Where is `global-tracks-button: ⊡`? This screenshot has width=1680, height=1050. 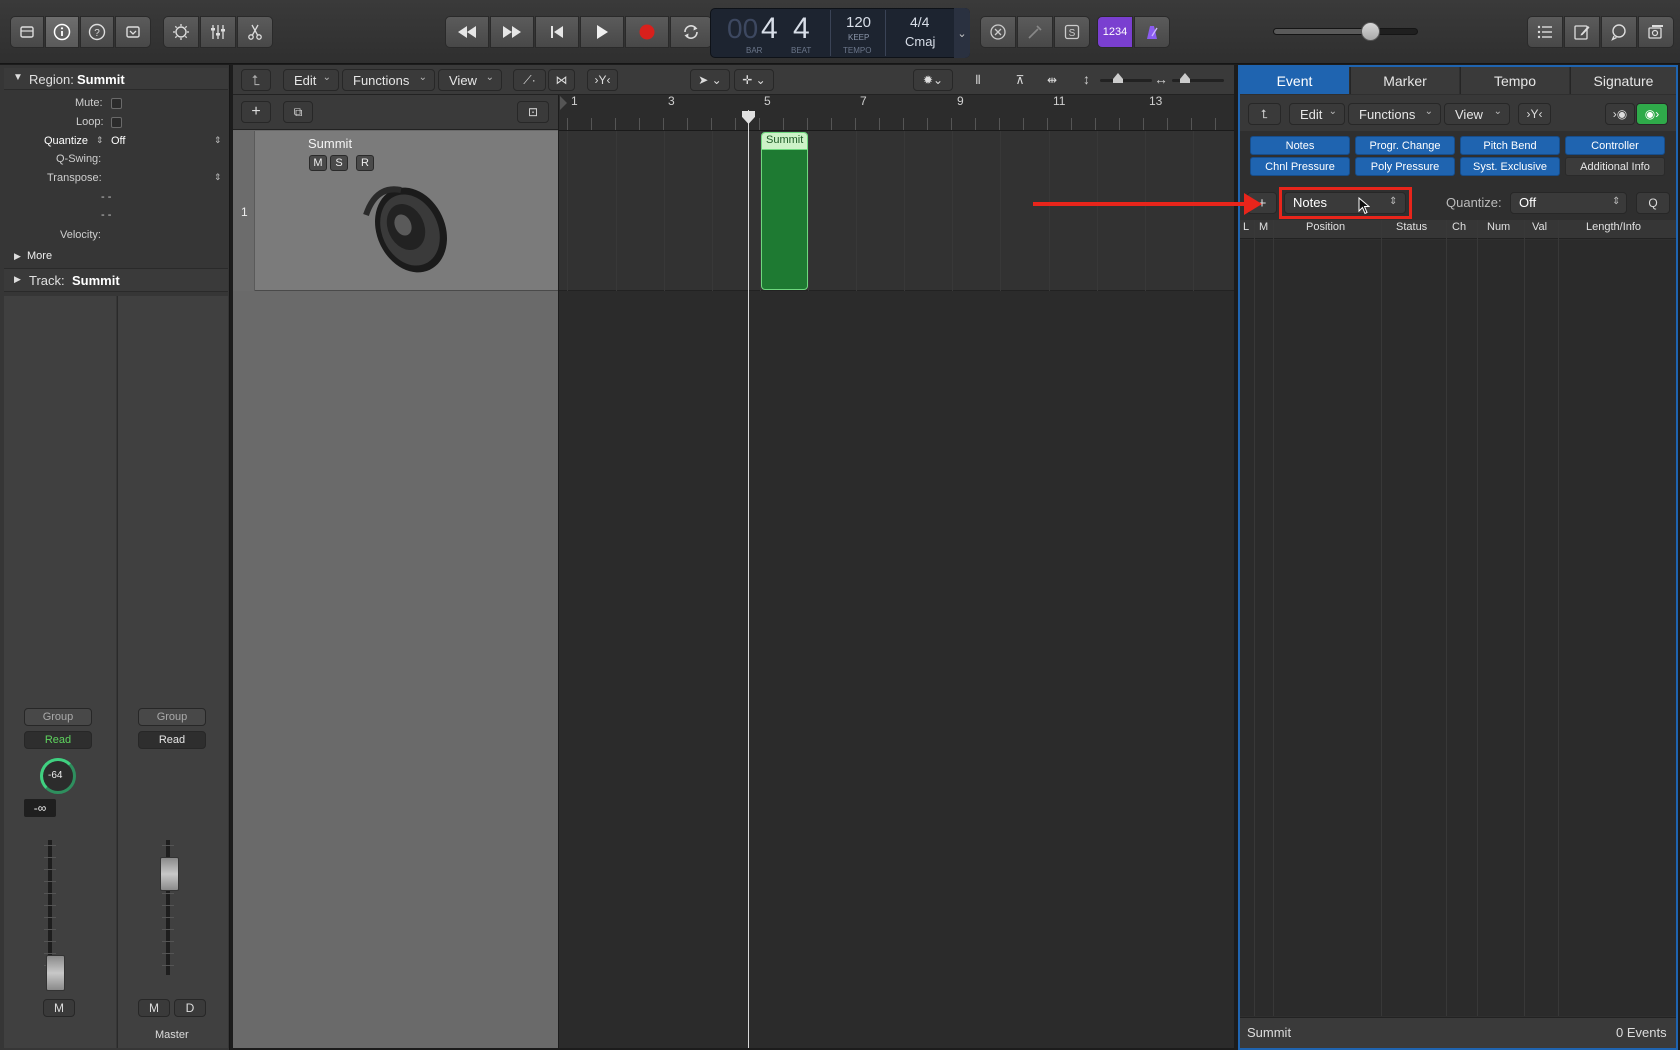 global-tracks-button: ⊡ is located at coordinates (533, 112).